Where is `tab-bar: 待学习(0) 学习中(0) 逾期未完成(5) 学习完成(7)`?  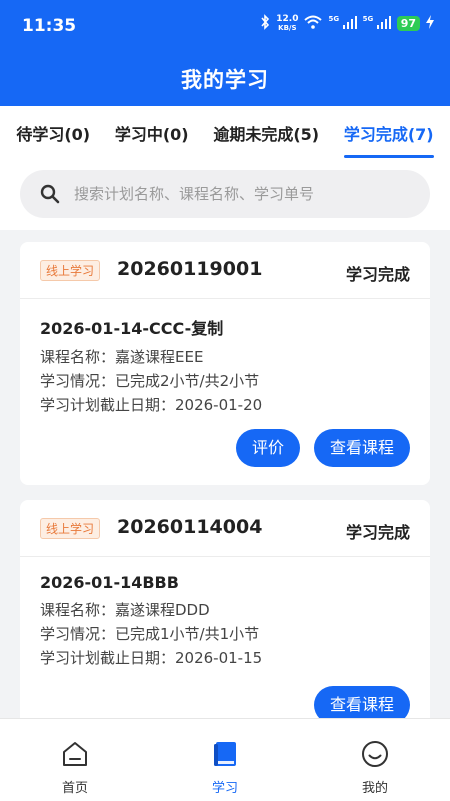 tab-bar: 待学习(0) 学习中(0) 逾期未完成(5) 学习完成(7) is located at coordinates (225, 133).